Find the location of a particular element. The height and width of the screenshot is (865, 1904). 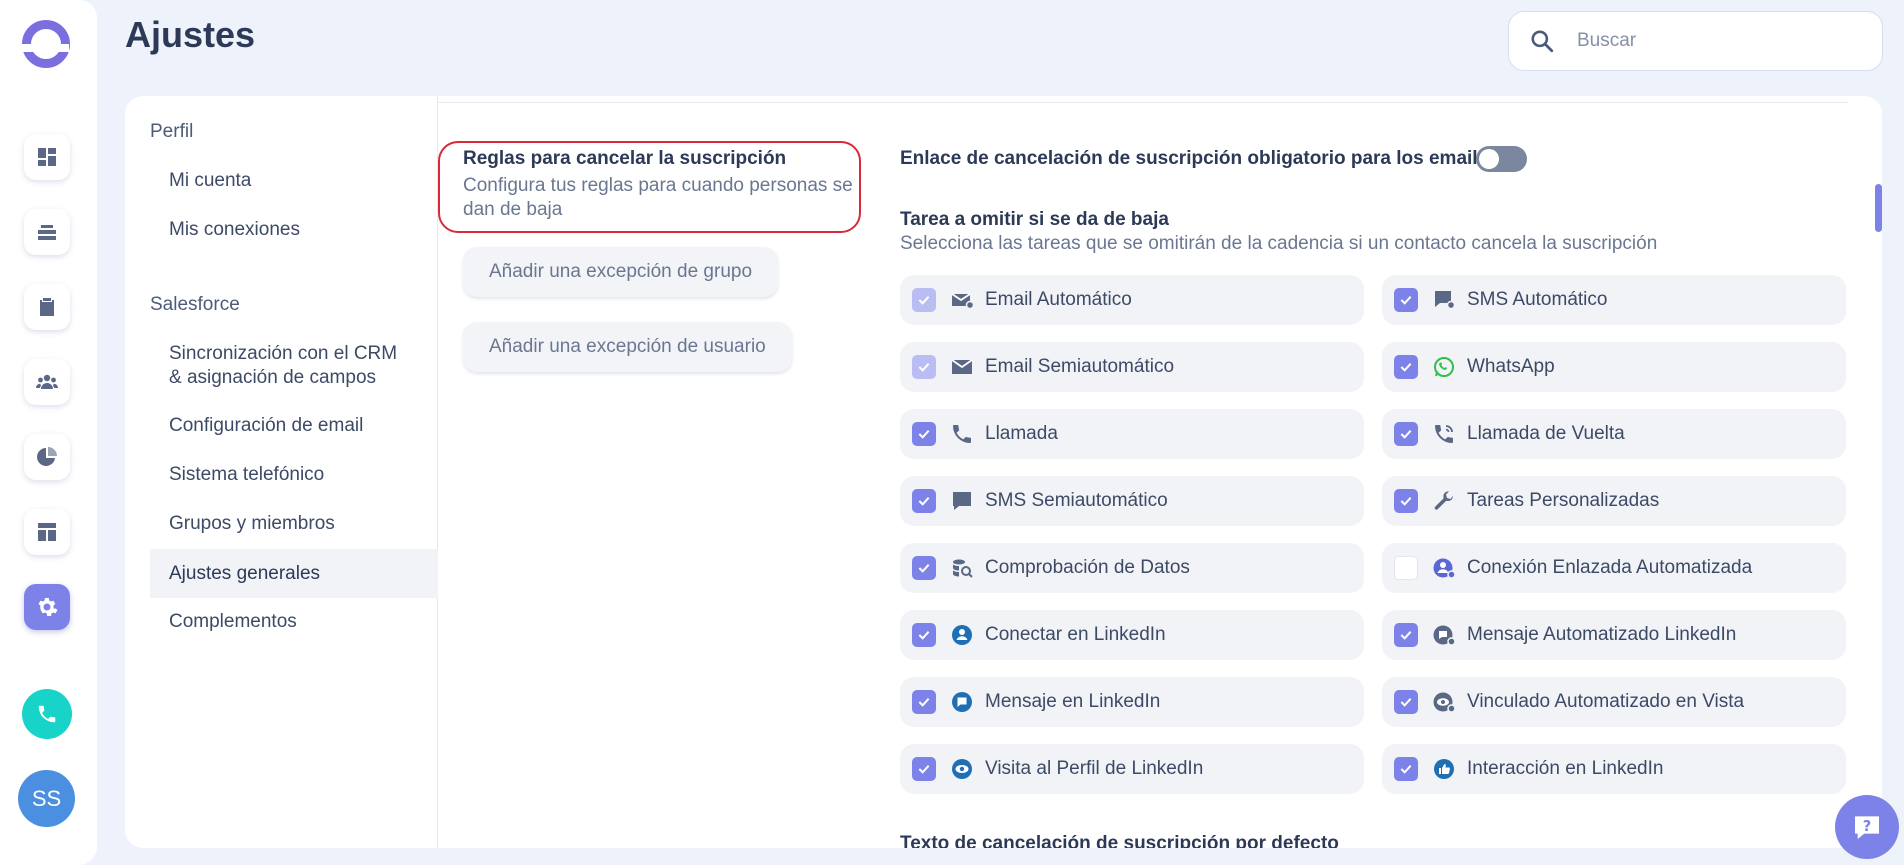

nav-item-phone-system: Sistema telefónico is located at coordinates (294, 475).